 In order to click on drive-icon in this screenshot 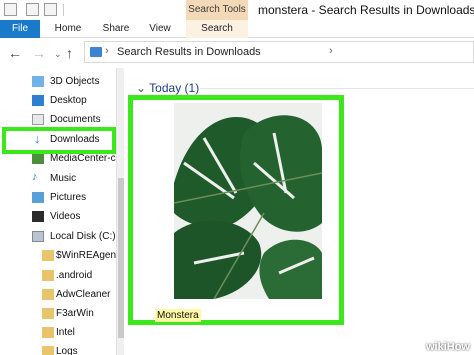, I will do `click(38, 236)`.